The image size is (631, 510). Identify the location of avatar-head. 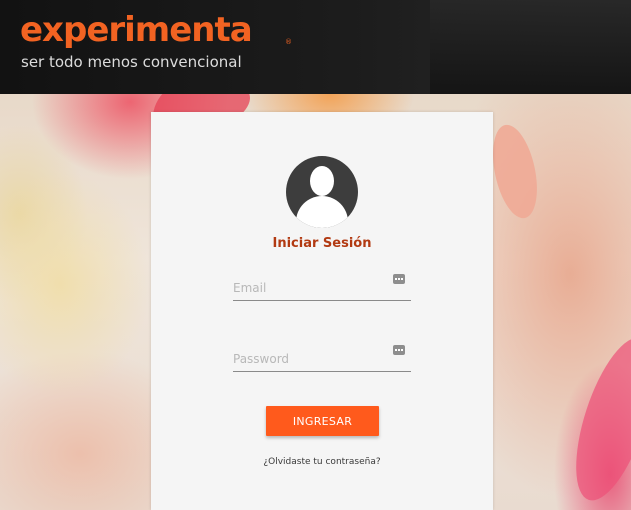
(322, 181).